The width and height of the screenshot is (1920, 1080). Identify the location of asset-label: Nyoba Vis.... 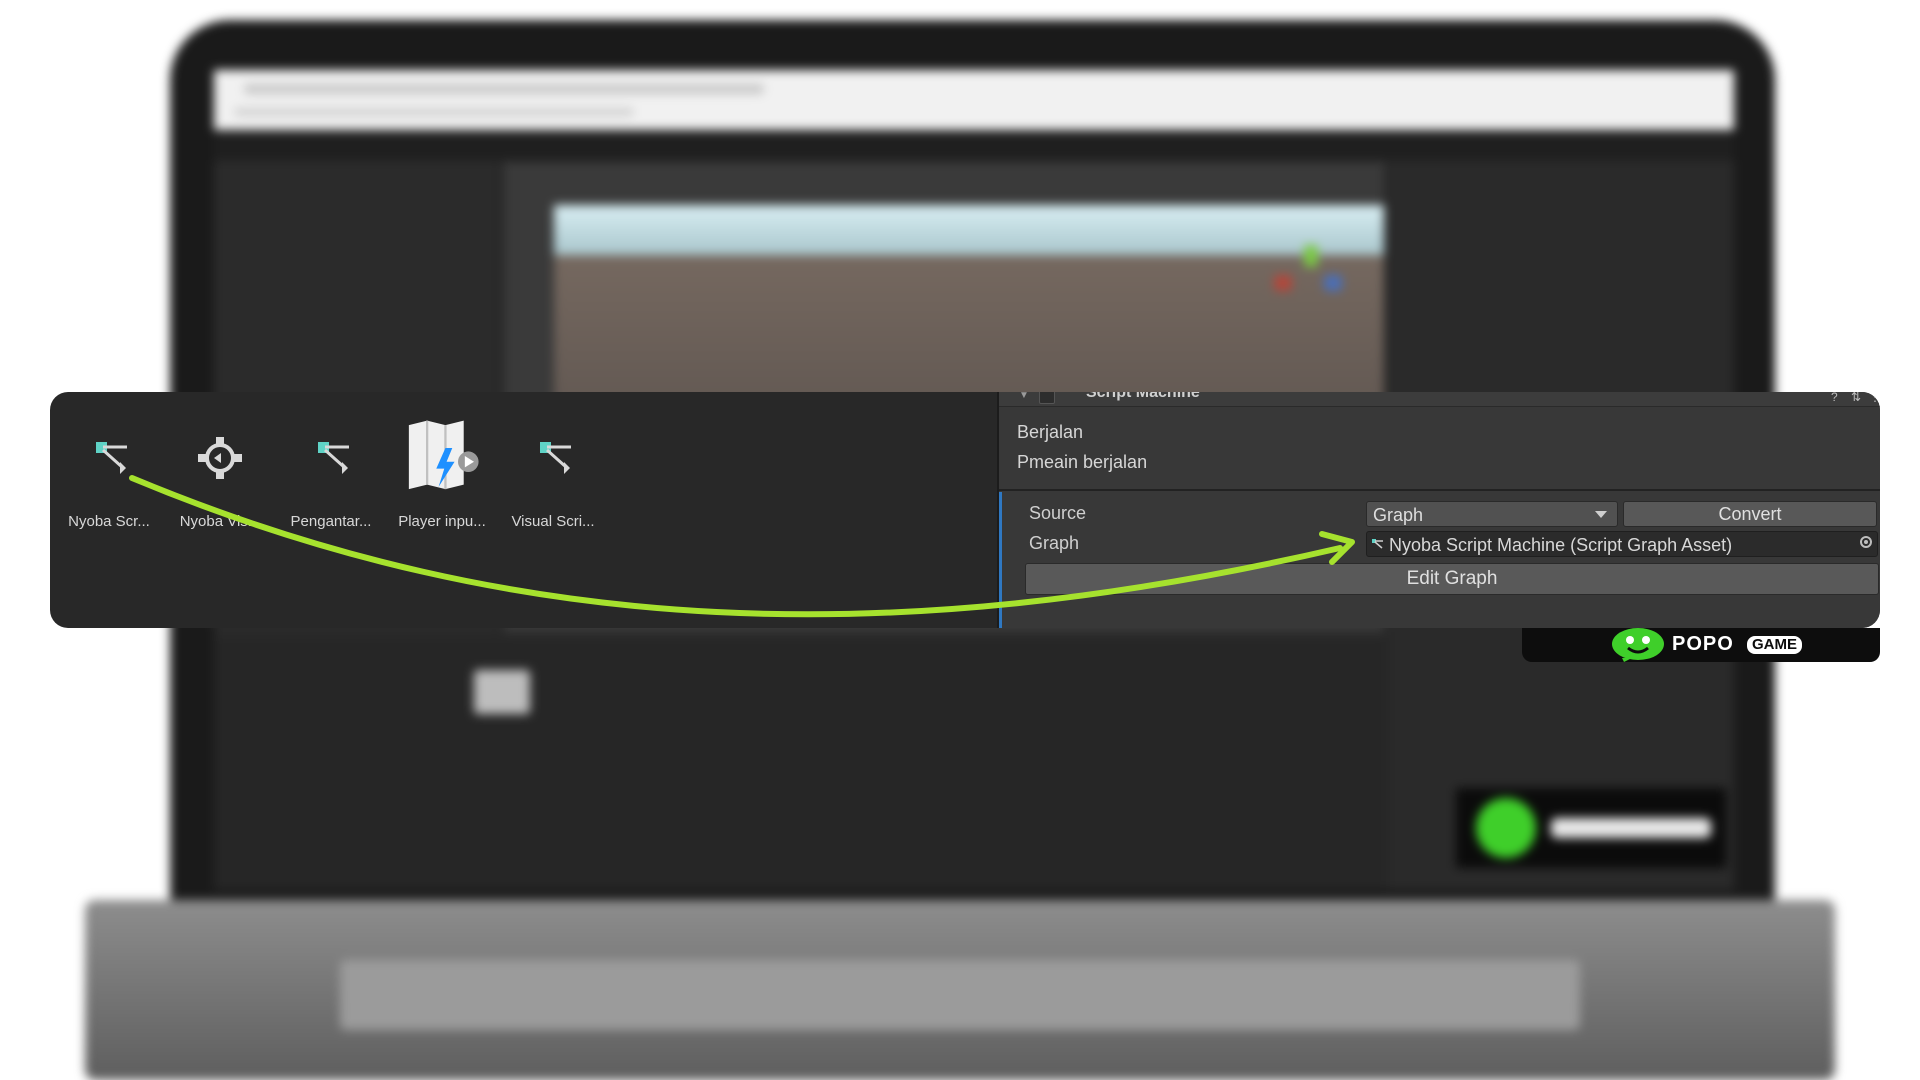
(220, 521).